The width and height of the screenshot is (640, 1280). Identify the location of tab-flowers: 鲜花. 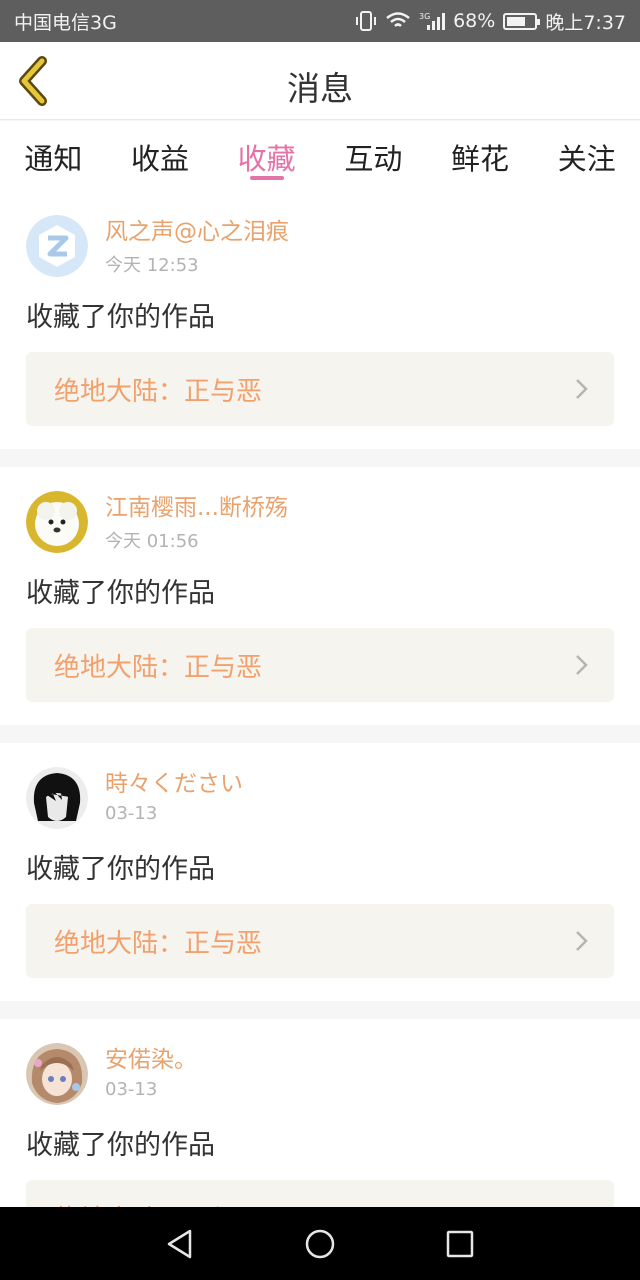
(480, 156).